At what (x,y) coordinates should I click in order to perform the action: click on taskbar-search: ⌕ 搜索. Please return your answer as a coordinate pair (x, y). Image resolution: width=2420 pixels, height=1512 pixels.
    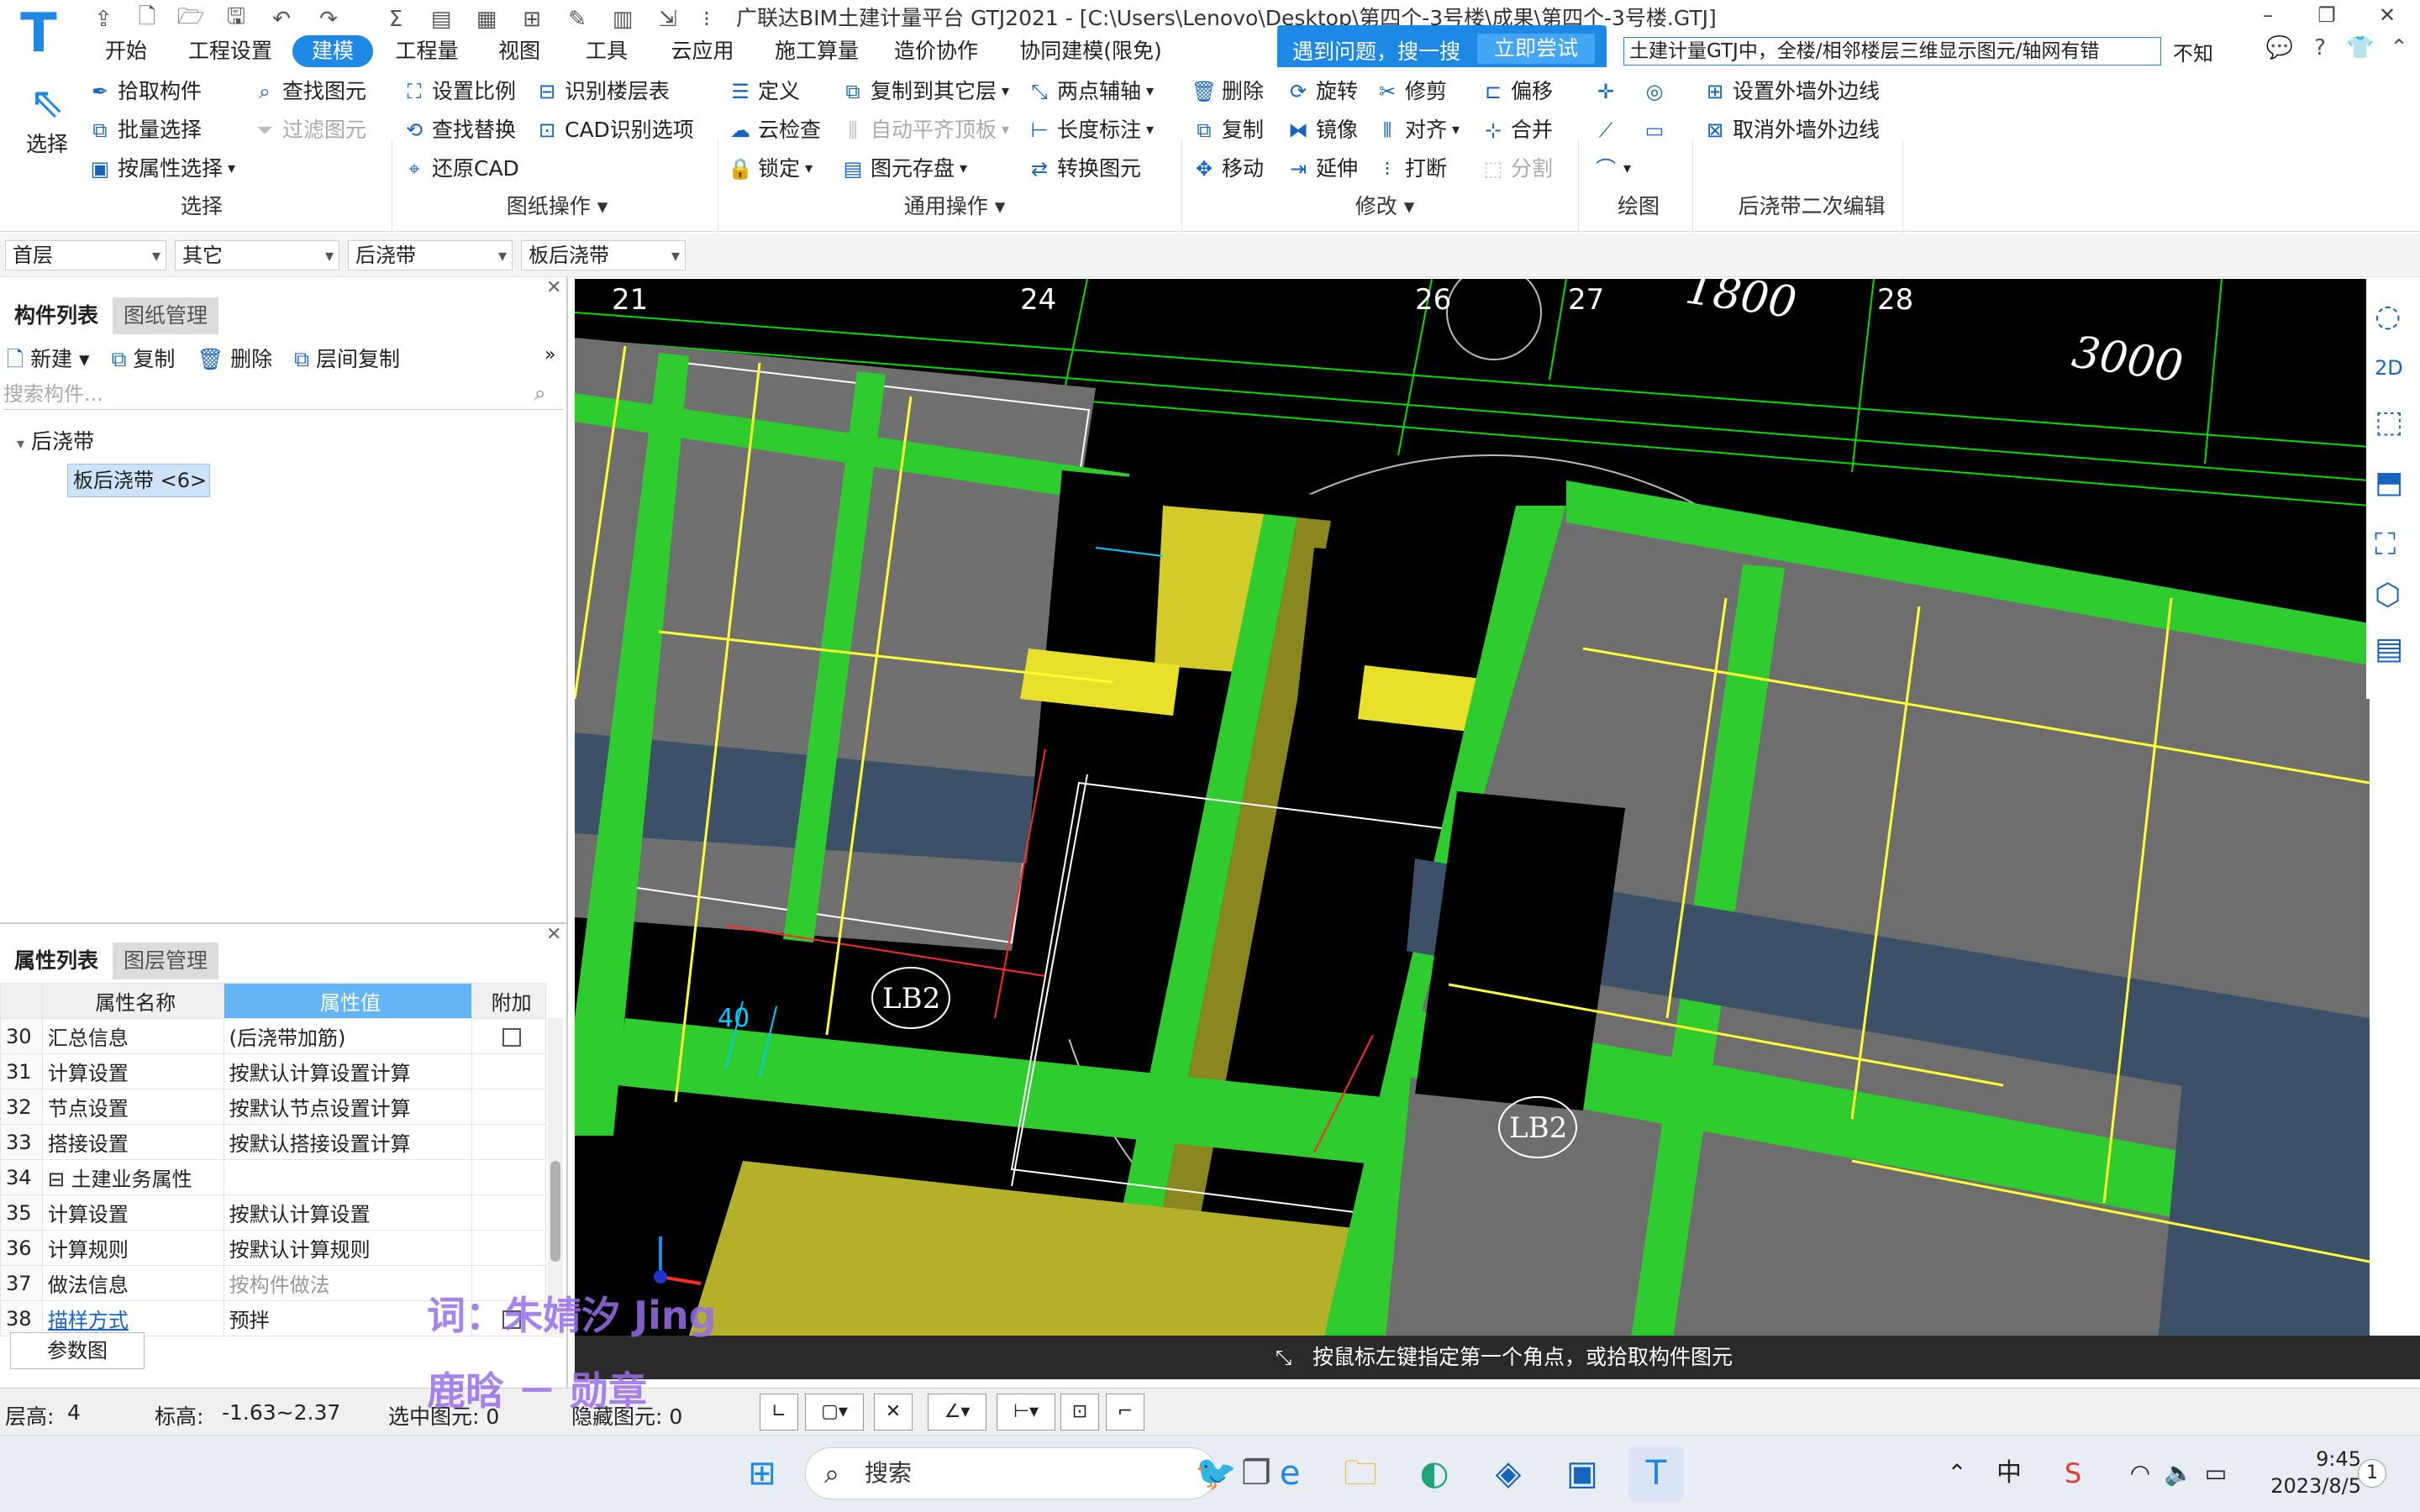
    Looking at the image, I should click on (1011, 1473).